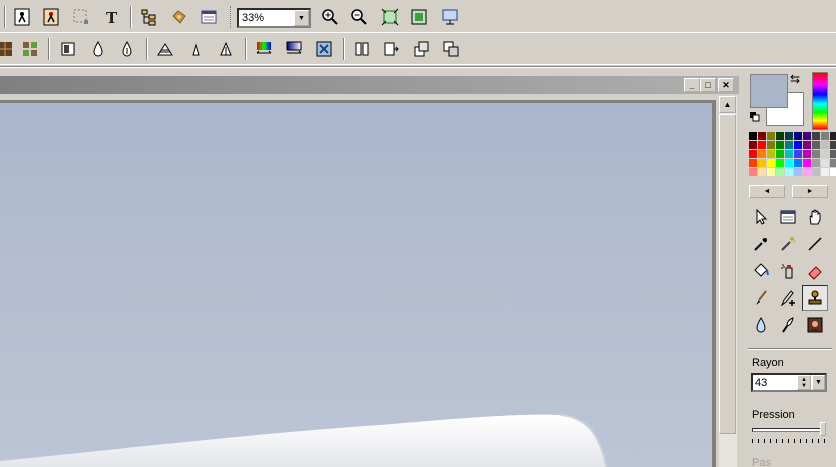  Describe the element at coordinates (761, 244) in the screenshot. I see `eyedropper-icon` at that location.